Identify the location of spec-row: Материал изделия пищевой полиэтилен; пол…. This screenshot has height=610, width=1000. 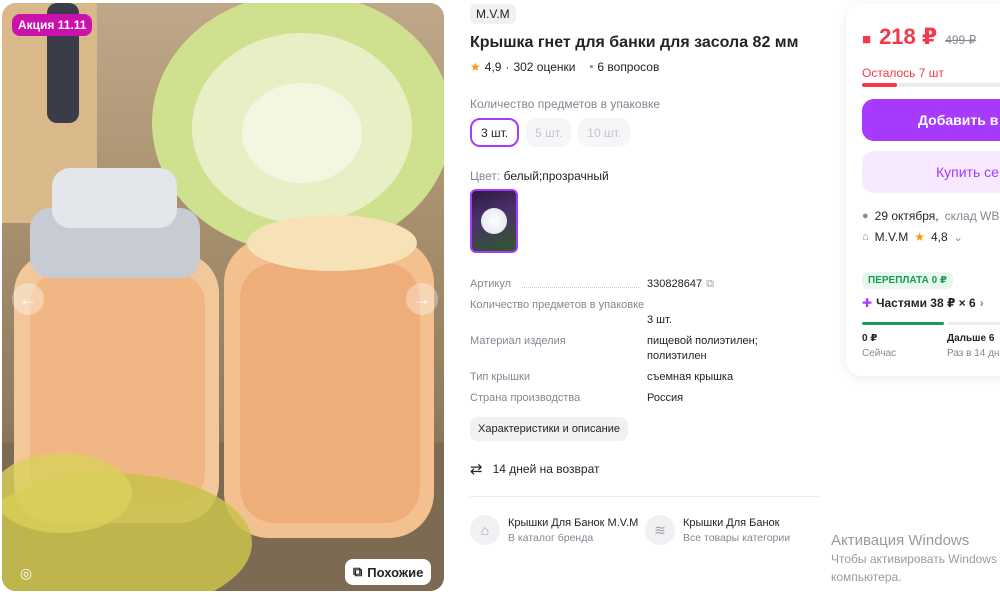
(620, 349).